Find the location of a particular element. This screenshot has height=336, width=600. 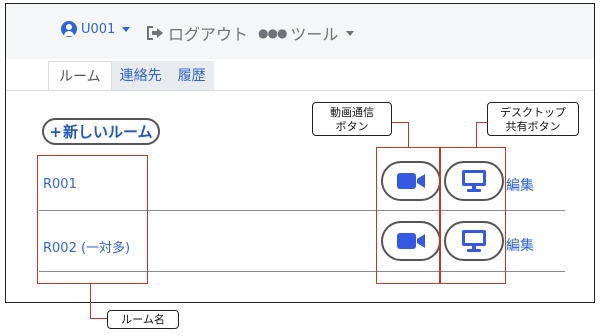

new-room-label: 新しいルーム is located at coordinates (108, 132).